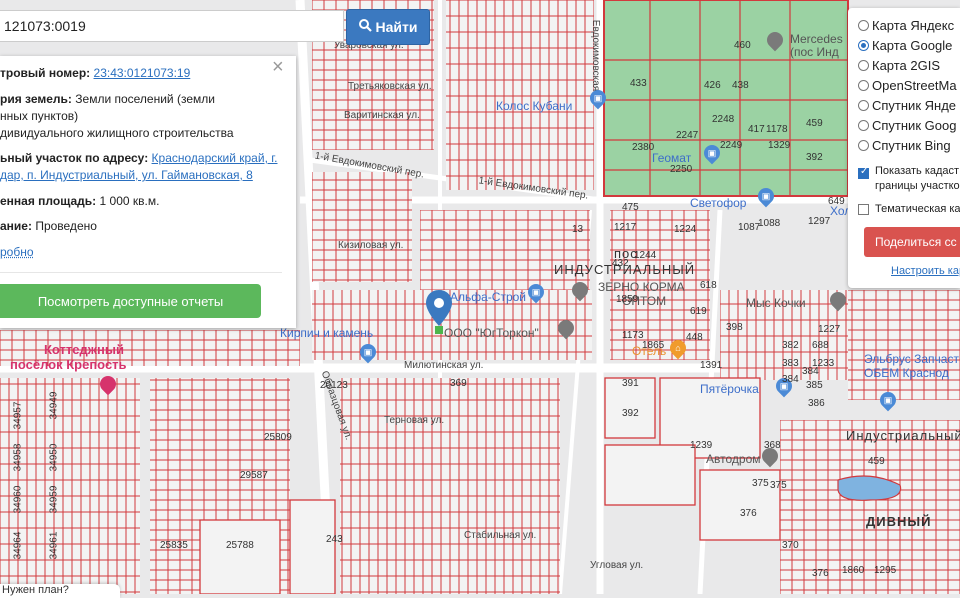 The height and width of the screenshot is (598, 960). I want to click on search-input, so click(172, 26).